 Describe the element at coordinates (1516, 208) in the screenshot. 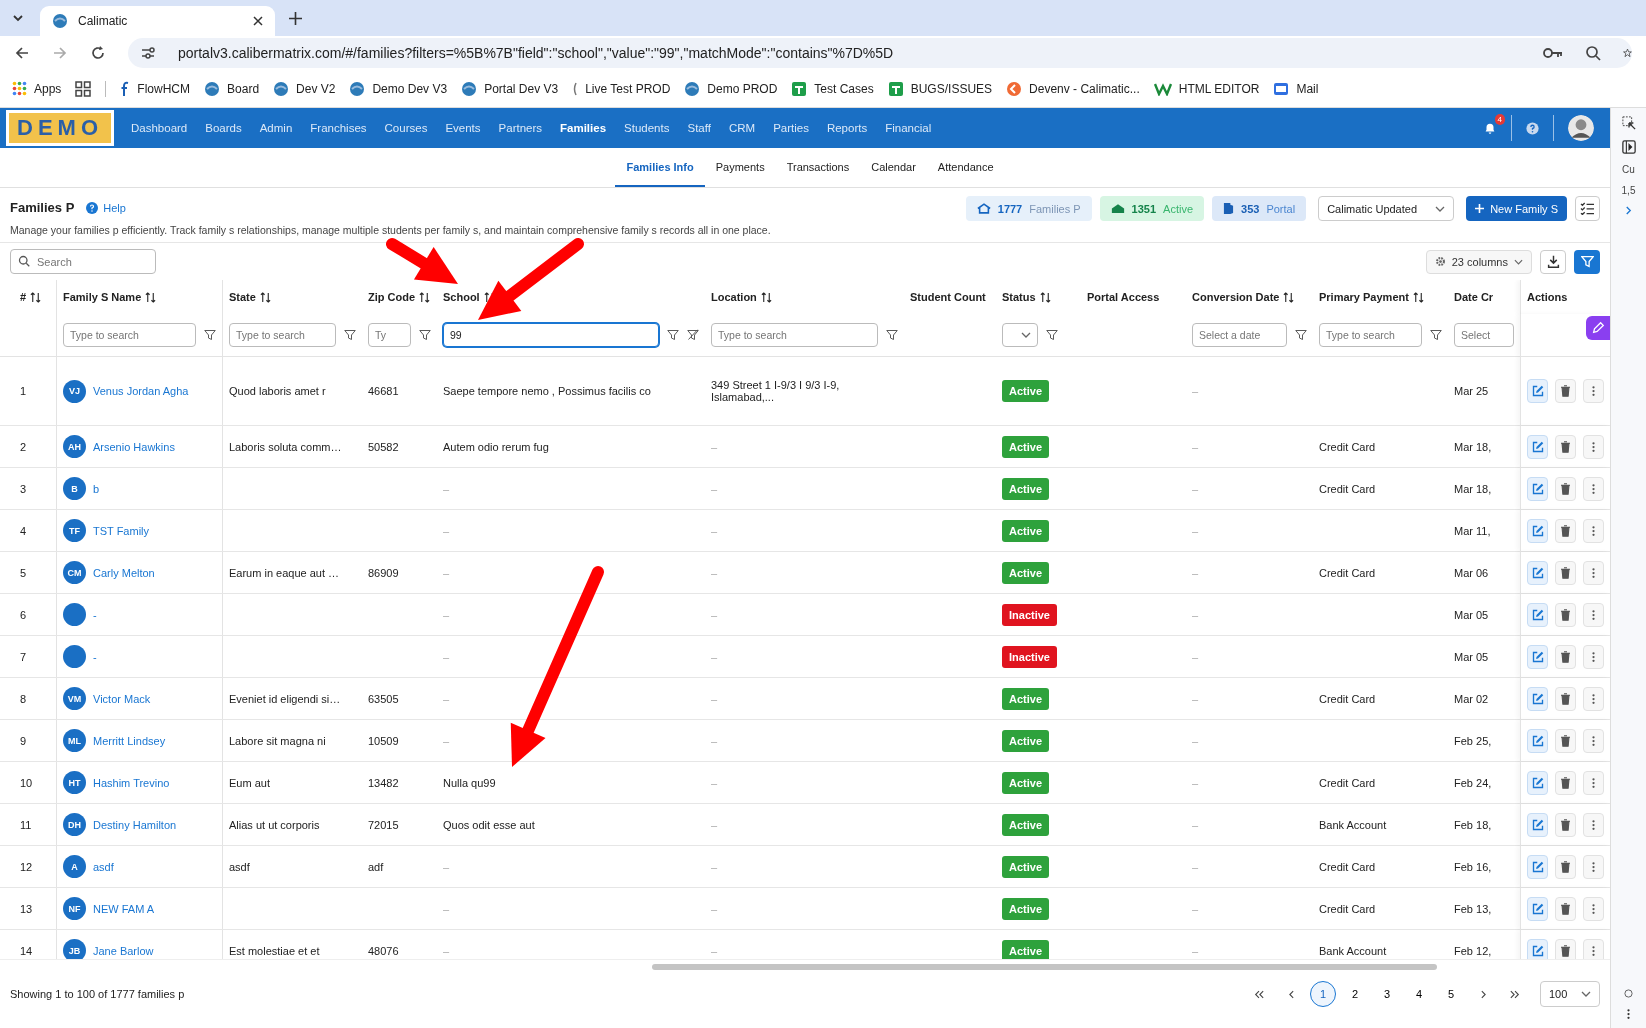

I see `new-family-button: New Family S` at that location.